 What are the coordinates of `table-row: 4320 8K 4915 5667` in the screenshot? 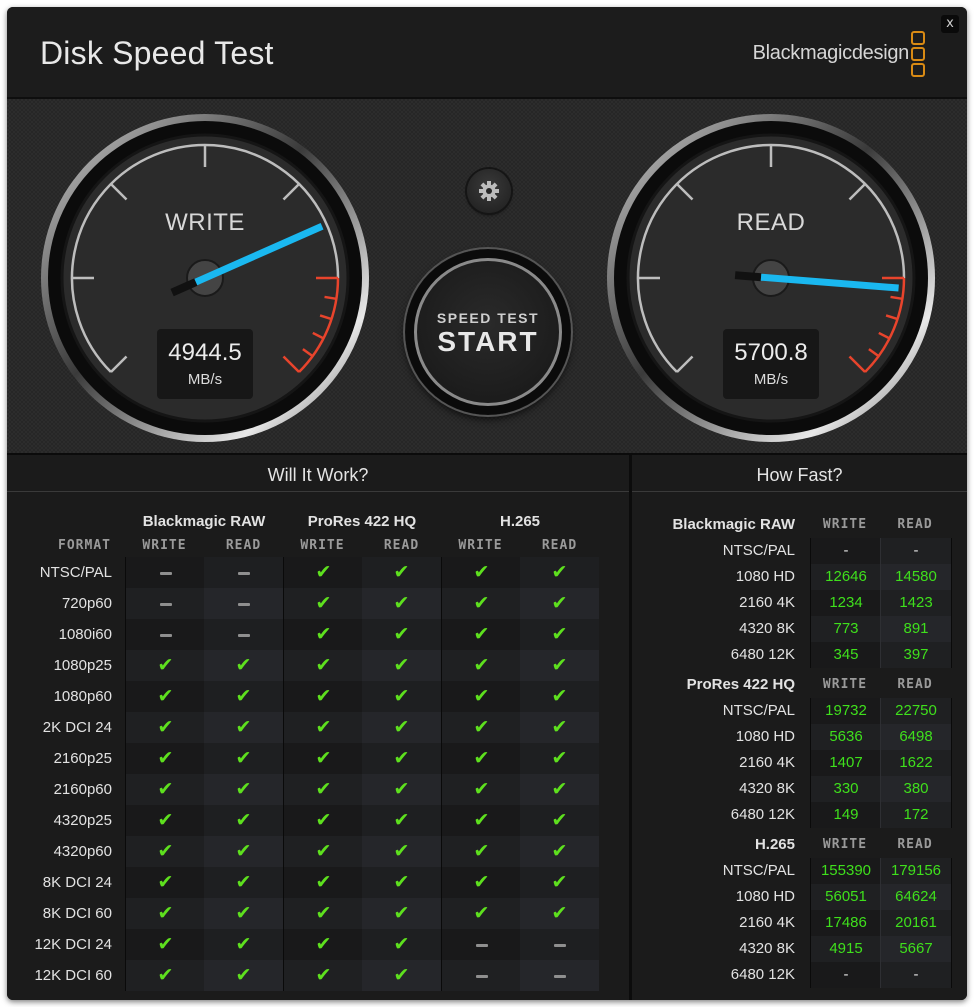 It's located at (799, 949).